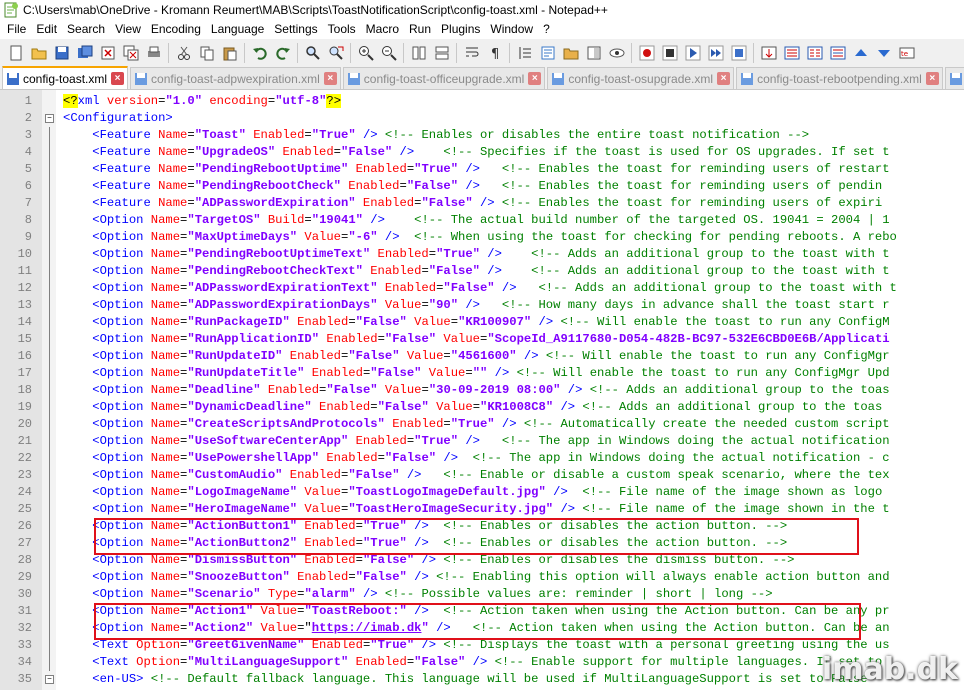 The image size is (964, 690). What do you see at coordinates (838, 53) in the screenshot?
I see `plugin-d-icon` at bounding box center [838, 53].